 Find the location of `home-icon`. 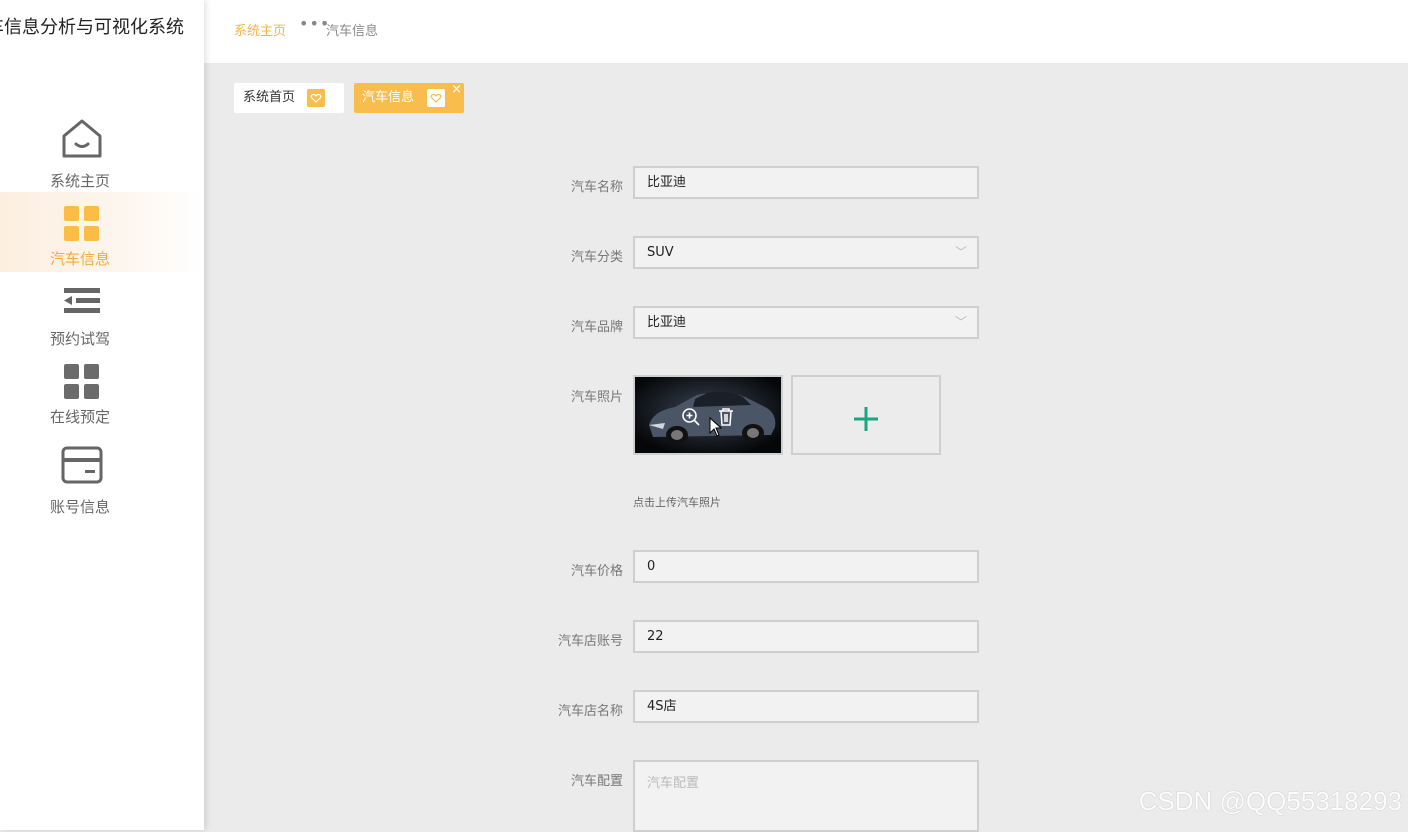

home-icon is located at coordinates (82, 138).